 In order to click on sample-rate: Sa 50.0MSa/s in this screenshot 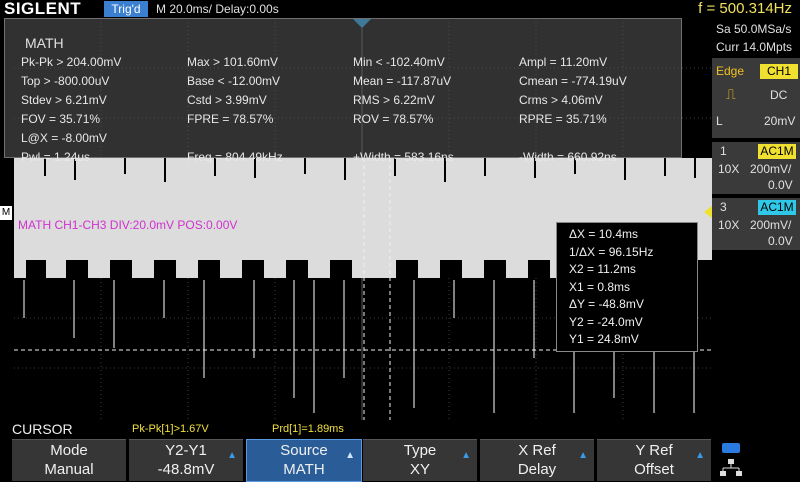, I will do `click(754, 29)`.